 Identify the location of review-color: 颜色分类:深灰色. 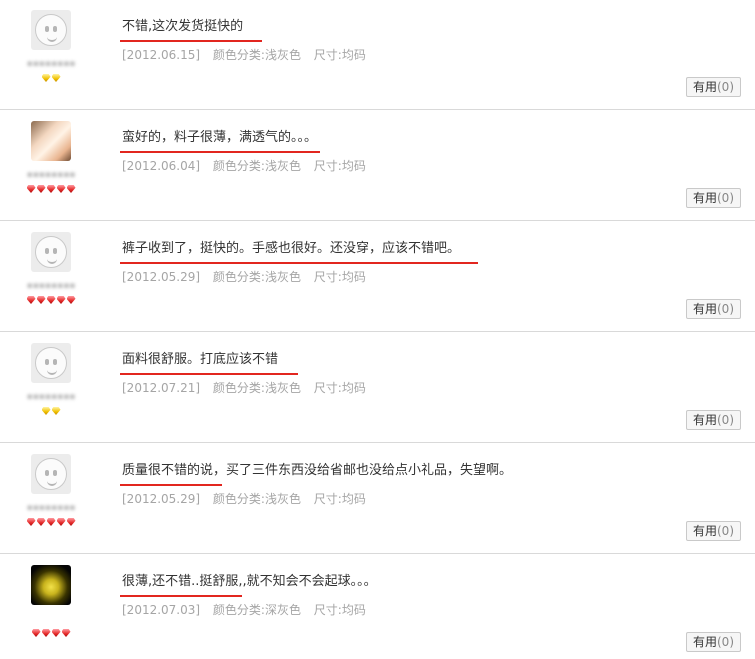
(256, 610).